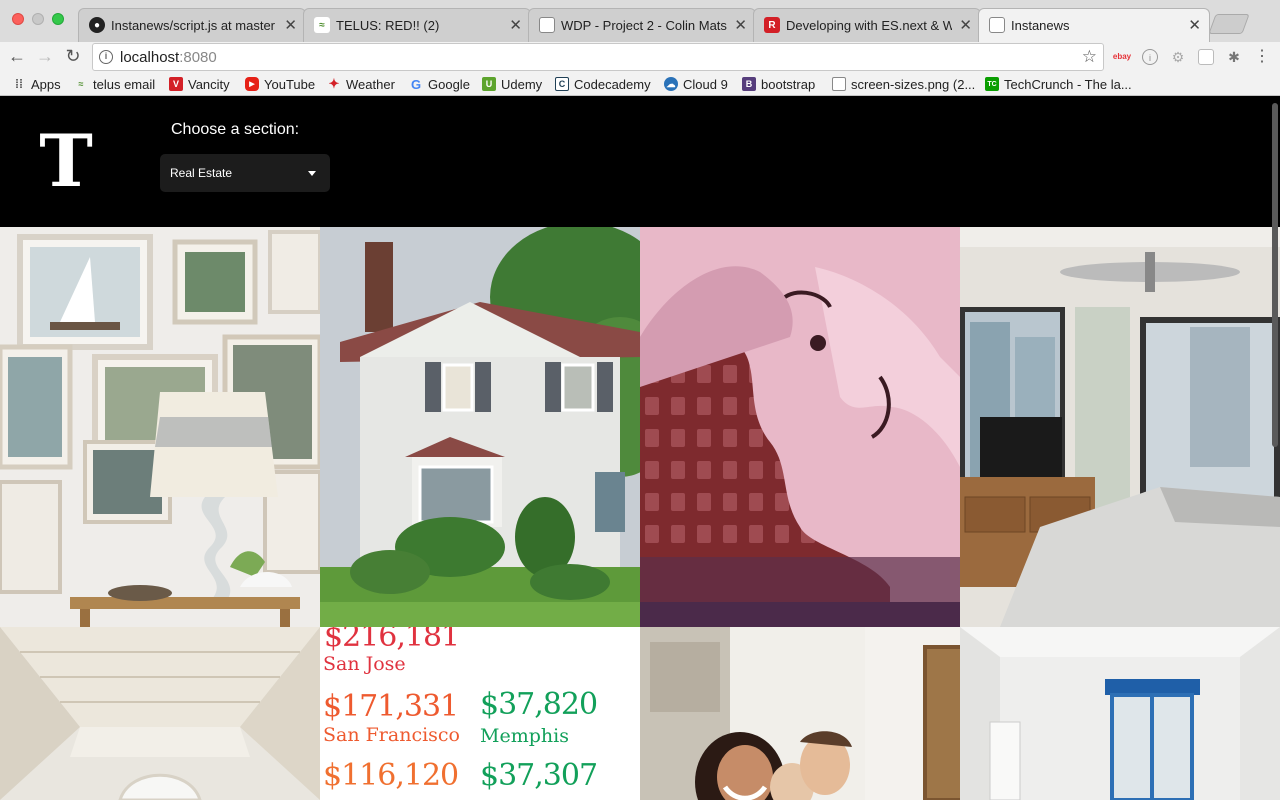 This screenshot has width=1280, height=800. I want to click on infographic-price: $216,181, so click(392, 640).